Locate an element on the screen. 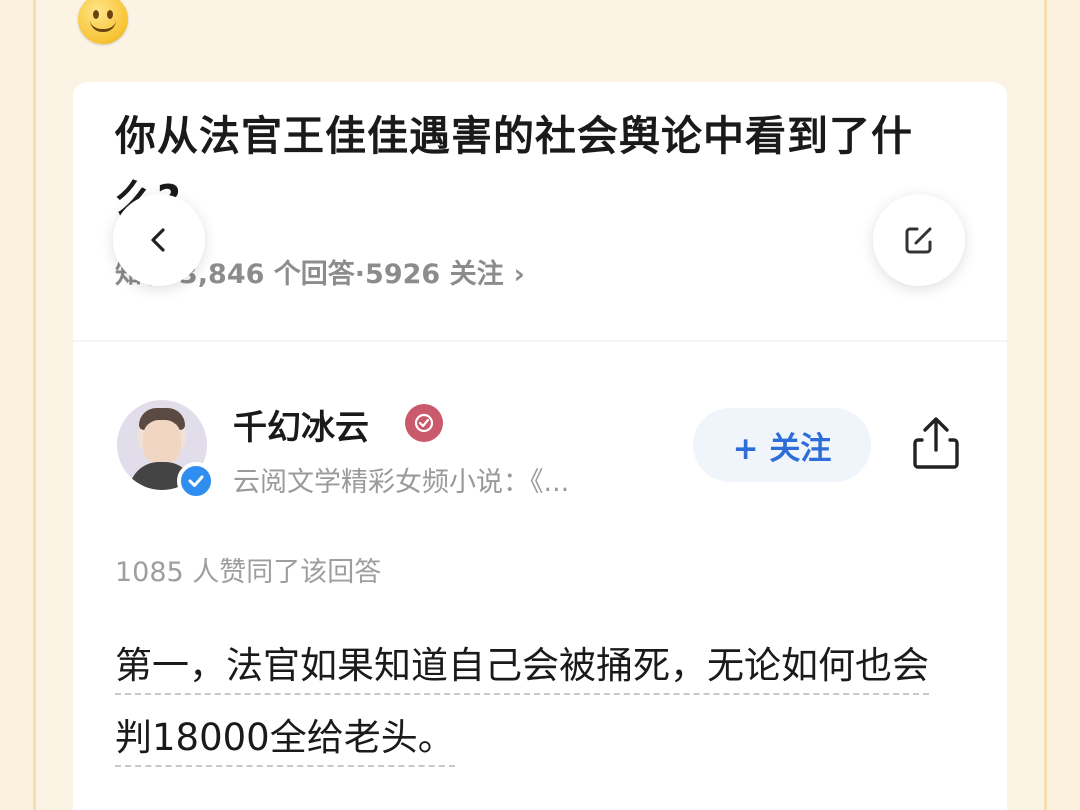 The width and height of the screenshot is (1080, 810). left-frame-border is located at coordinates (18, 405).